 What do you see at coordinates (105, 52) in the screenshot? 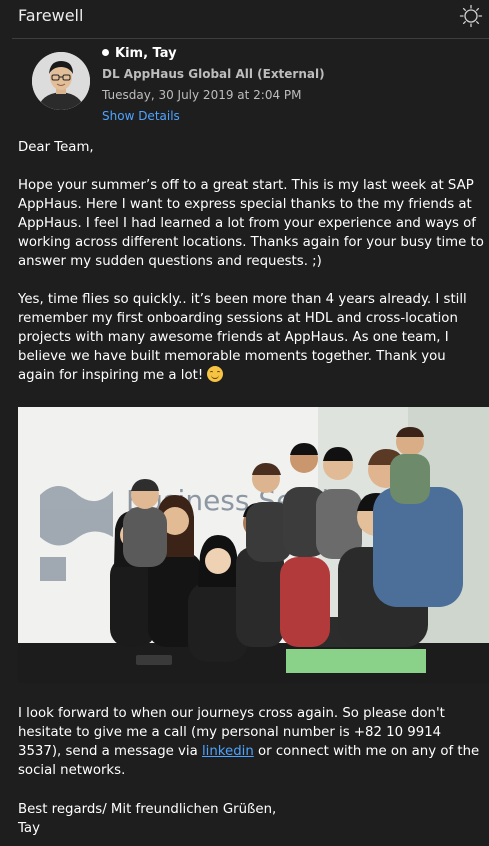
I see `unread-dot-icon` at bounding box center [105, 52].